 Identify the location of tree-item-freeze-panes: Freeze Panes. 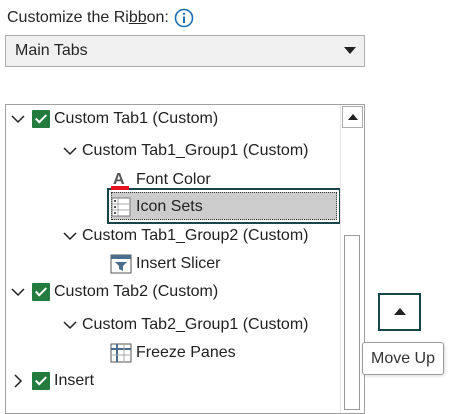
(173, 353).